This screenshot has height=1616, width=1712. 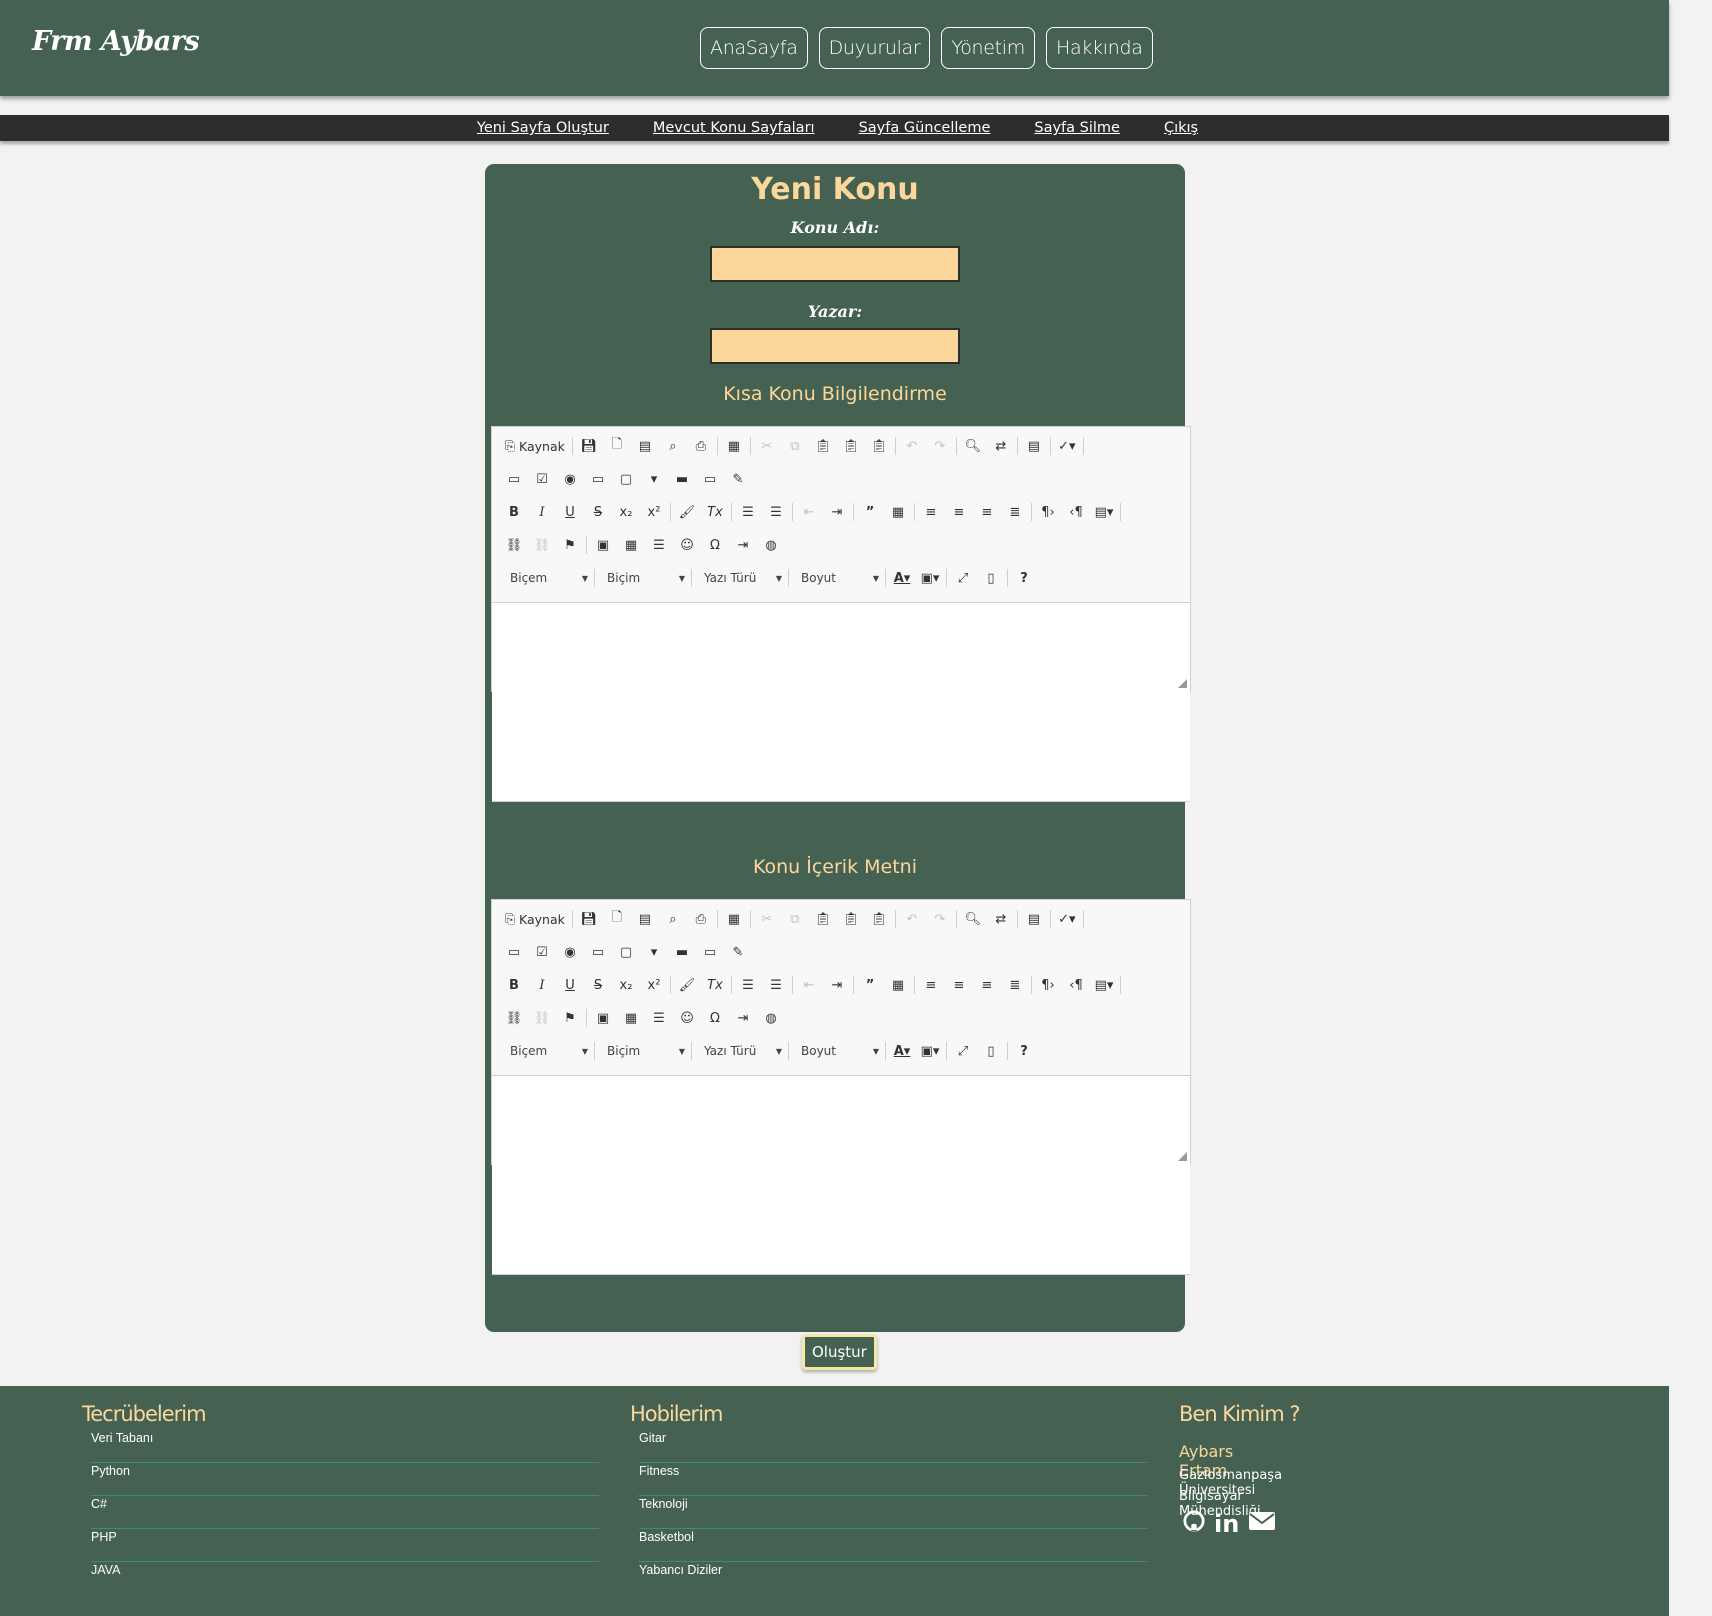 What do you see at coordinates (687, 985) in the screenshot?
I see `copy-format-icon: 🖌︎` at bounding box center [687, 985].